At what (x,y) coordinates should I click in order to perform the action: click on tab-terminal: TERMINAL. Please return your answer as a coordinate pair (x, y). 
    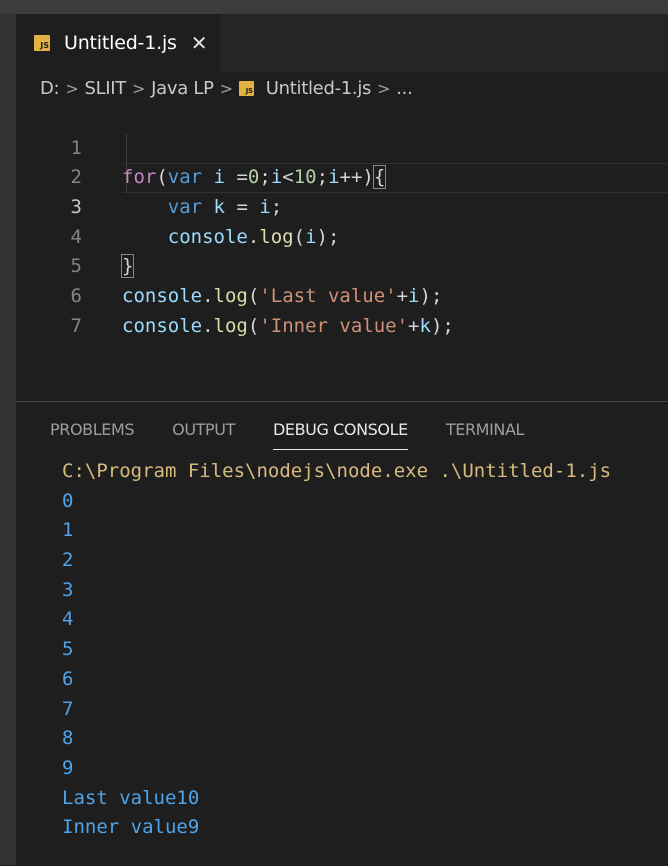
    Looking at the image, I should click on (485, 435).